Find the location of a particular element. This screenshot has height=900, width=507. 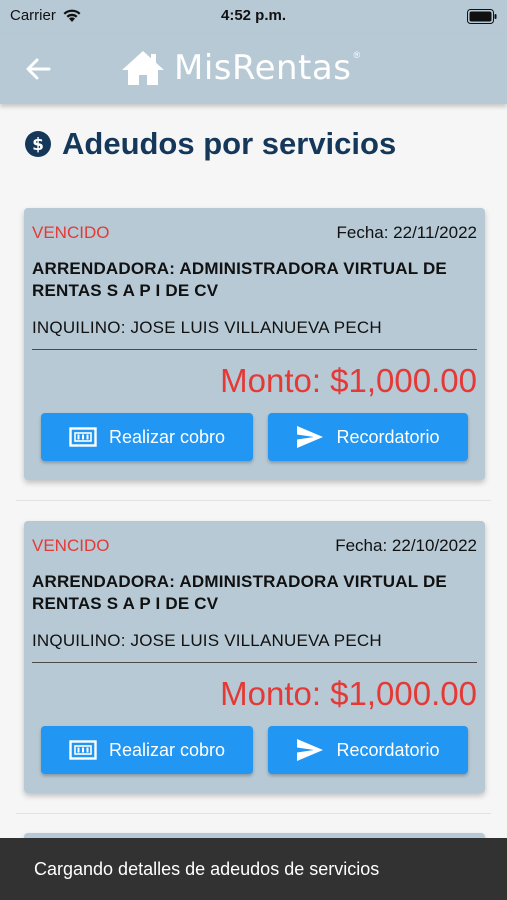

arrow-left-icon is located at coordinates (38, 69).